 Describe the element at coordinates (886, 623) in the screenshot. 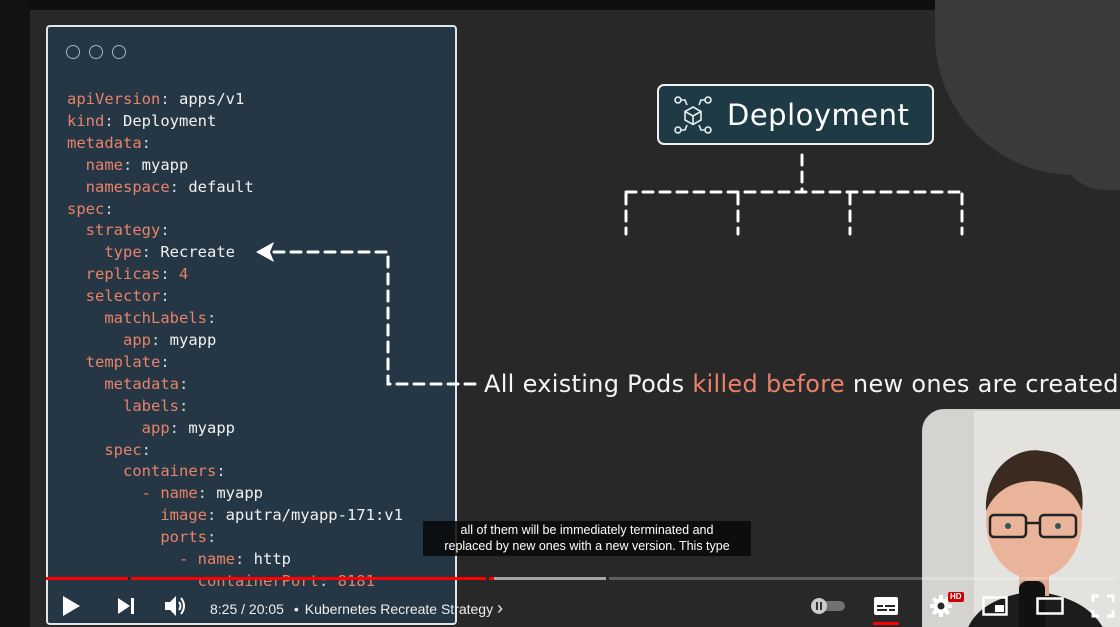

I see `subtitles-active-indicator` at that location.